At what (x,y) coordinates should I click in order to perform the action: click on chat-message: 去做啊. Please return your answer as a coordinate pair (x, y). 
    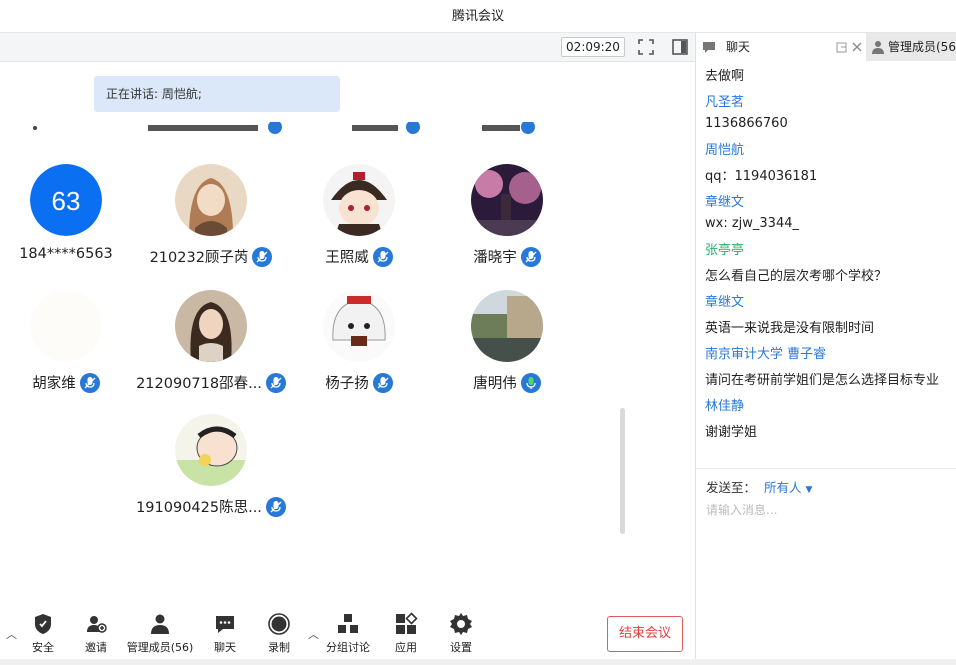
    Looking at the image, I should click on (725, 76).